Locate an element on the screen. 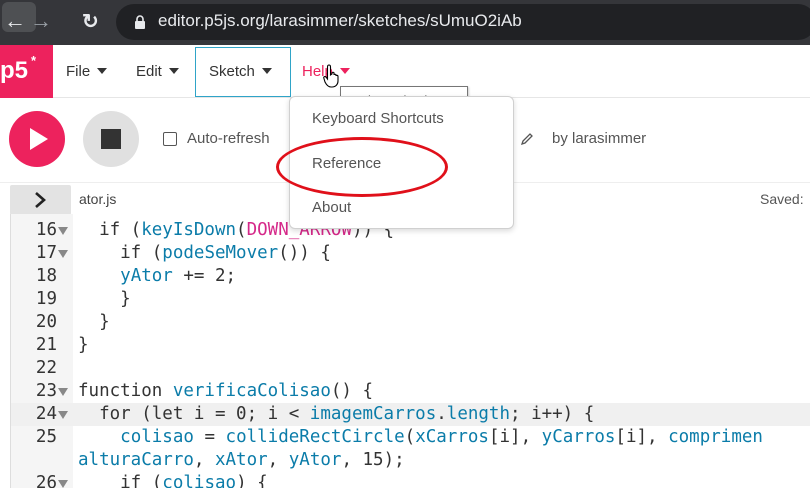 Image resolution: width=810 pixels, height=488 pixels. reload-icon: ↻ is located at coordinates (90, 22).